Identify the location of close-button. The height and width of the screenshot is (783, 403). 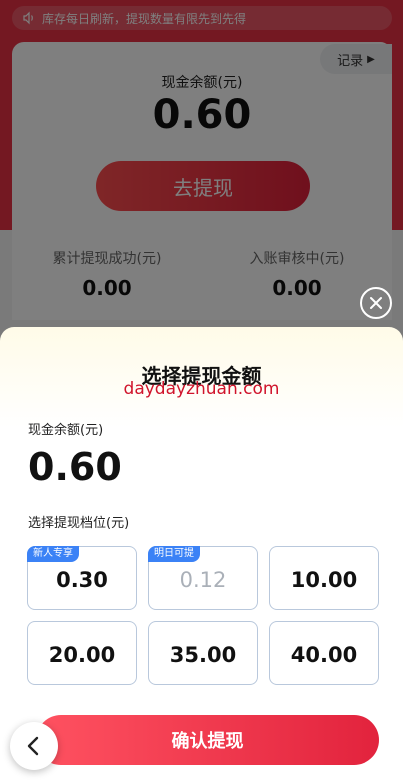
(376, 303).